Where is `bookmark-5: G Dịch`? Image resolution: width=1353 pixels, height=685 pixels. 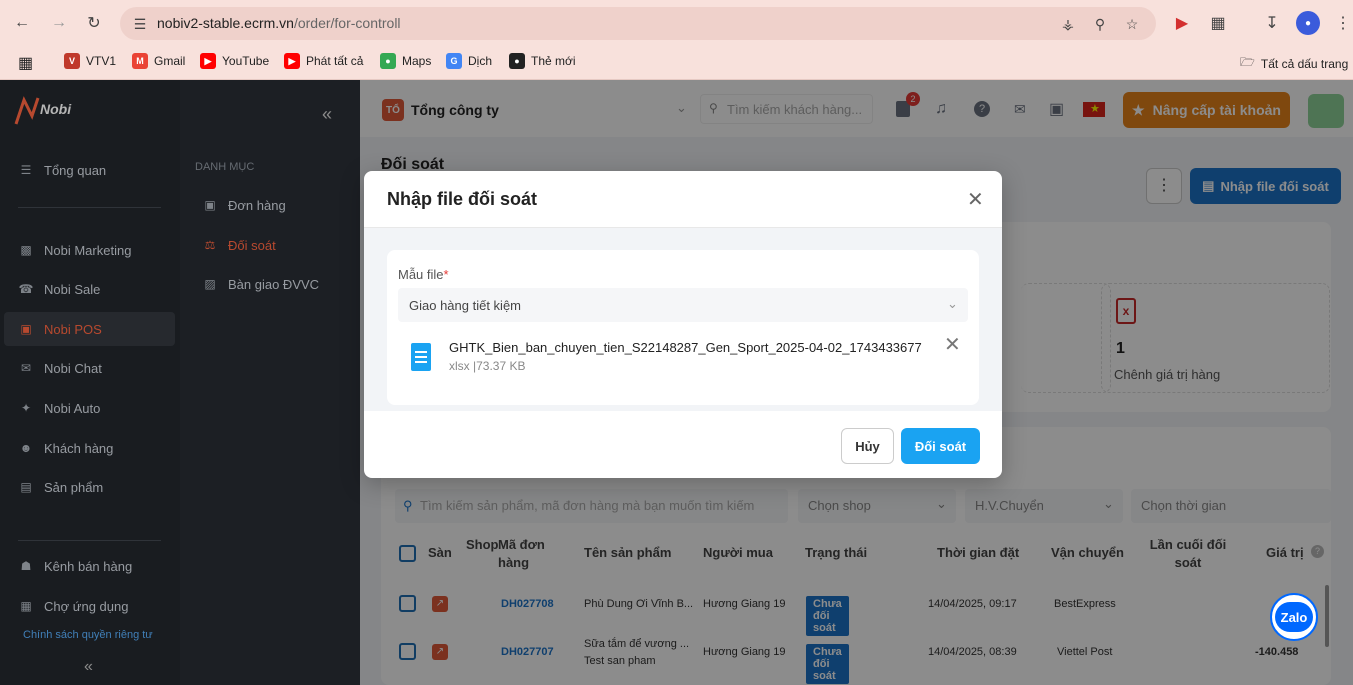 bookmark-5: G Dịch is located at coordinates (469, 61).